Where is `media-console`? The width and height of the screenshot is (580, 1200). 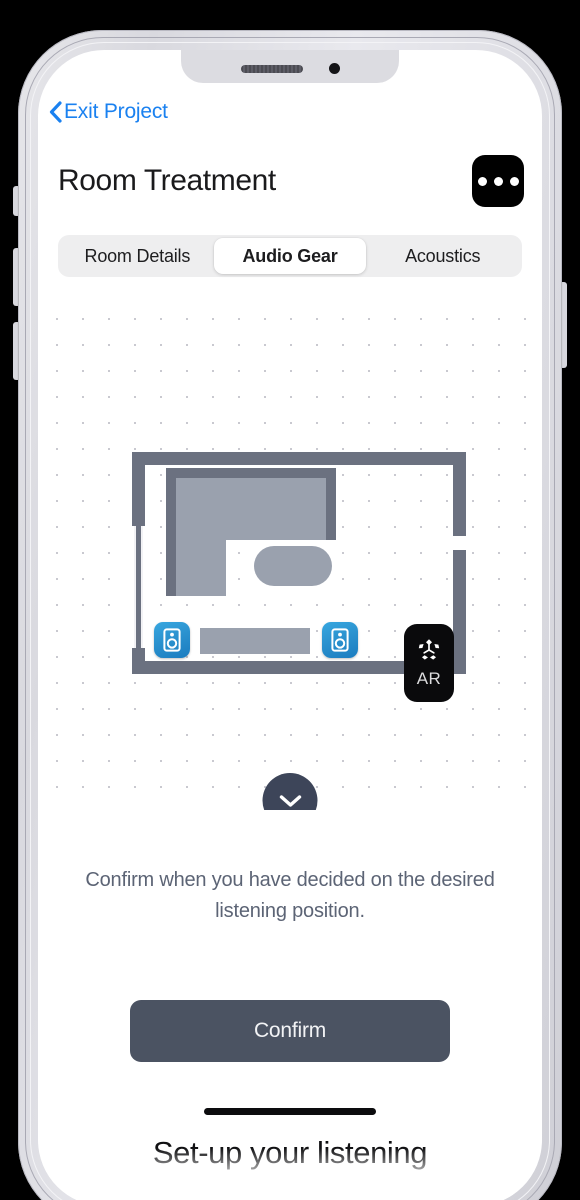 media-console is located at coordinates (255, 641).